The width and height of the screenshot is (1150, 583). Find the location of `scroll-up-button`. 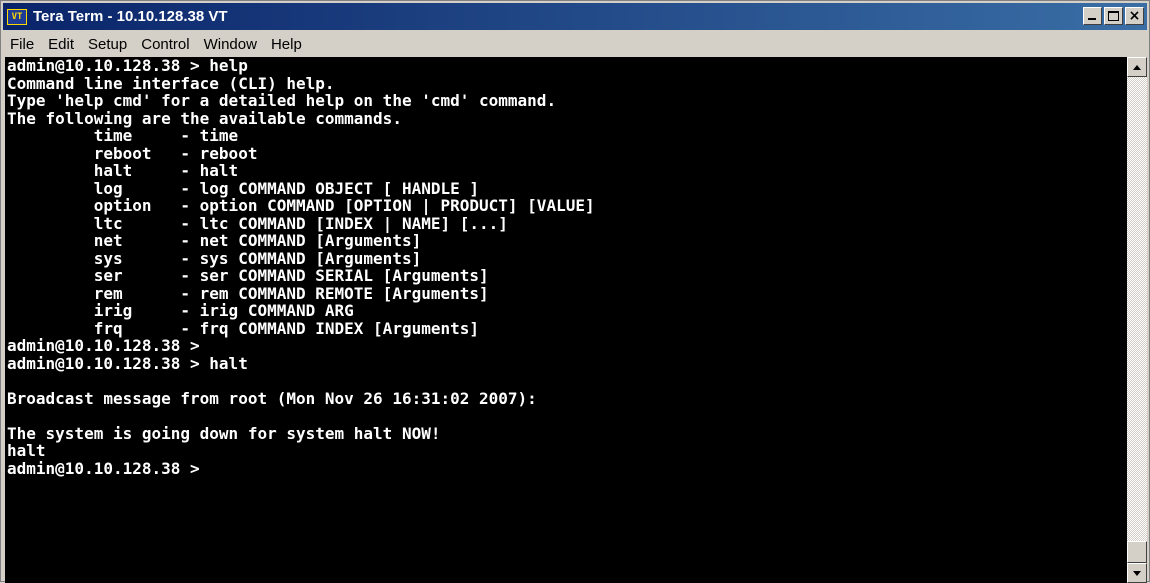

scroll-up-button is located at coordinates (1137, 67).